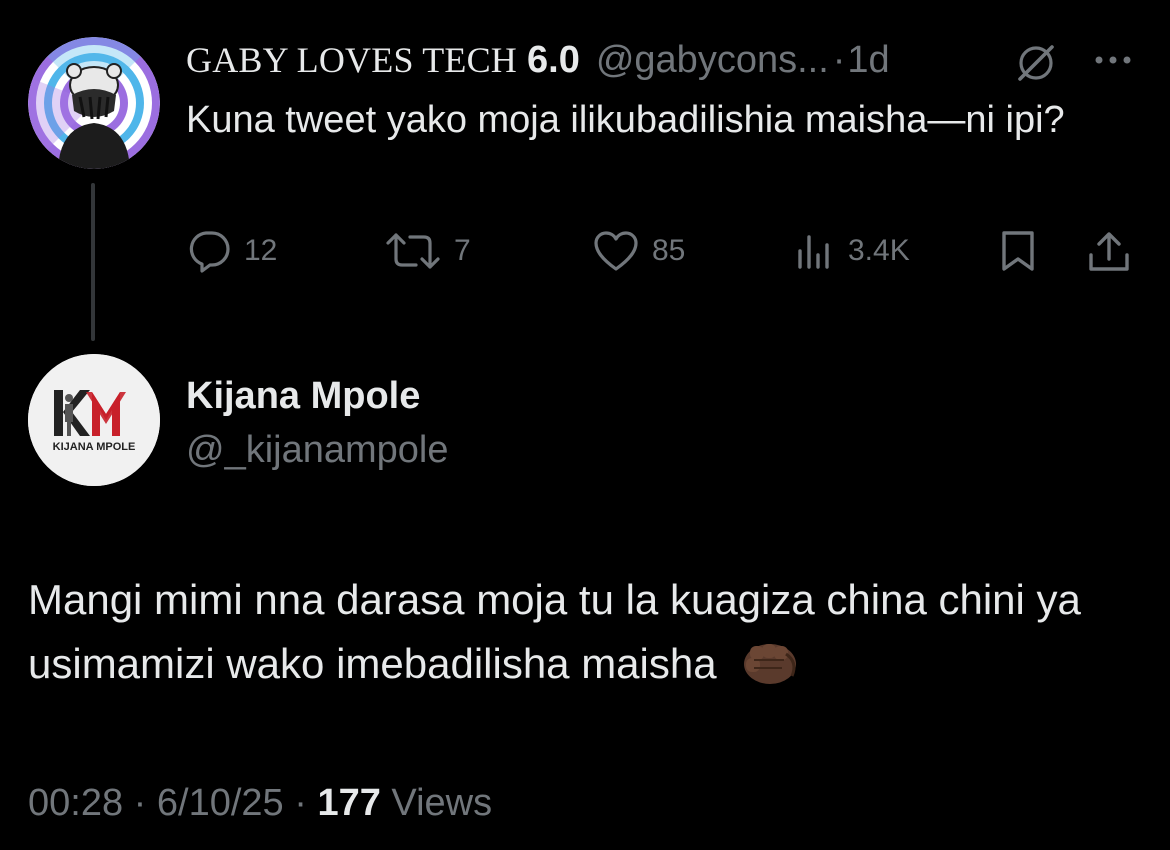  Describe the element at coordinates (261, 250) in the screenshot. I see `reply-count: 12` at that location.